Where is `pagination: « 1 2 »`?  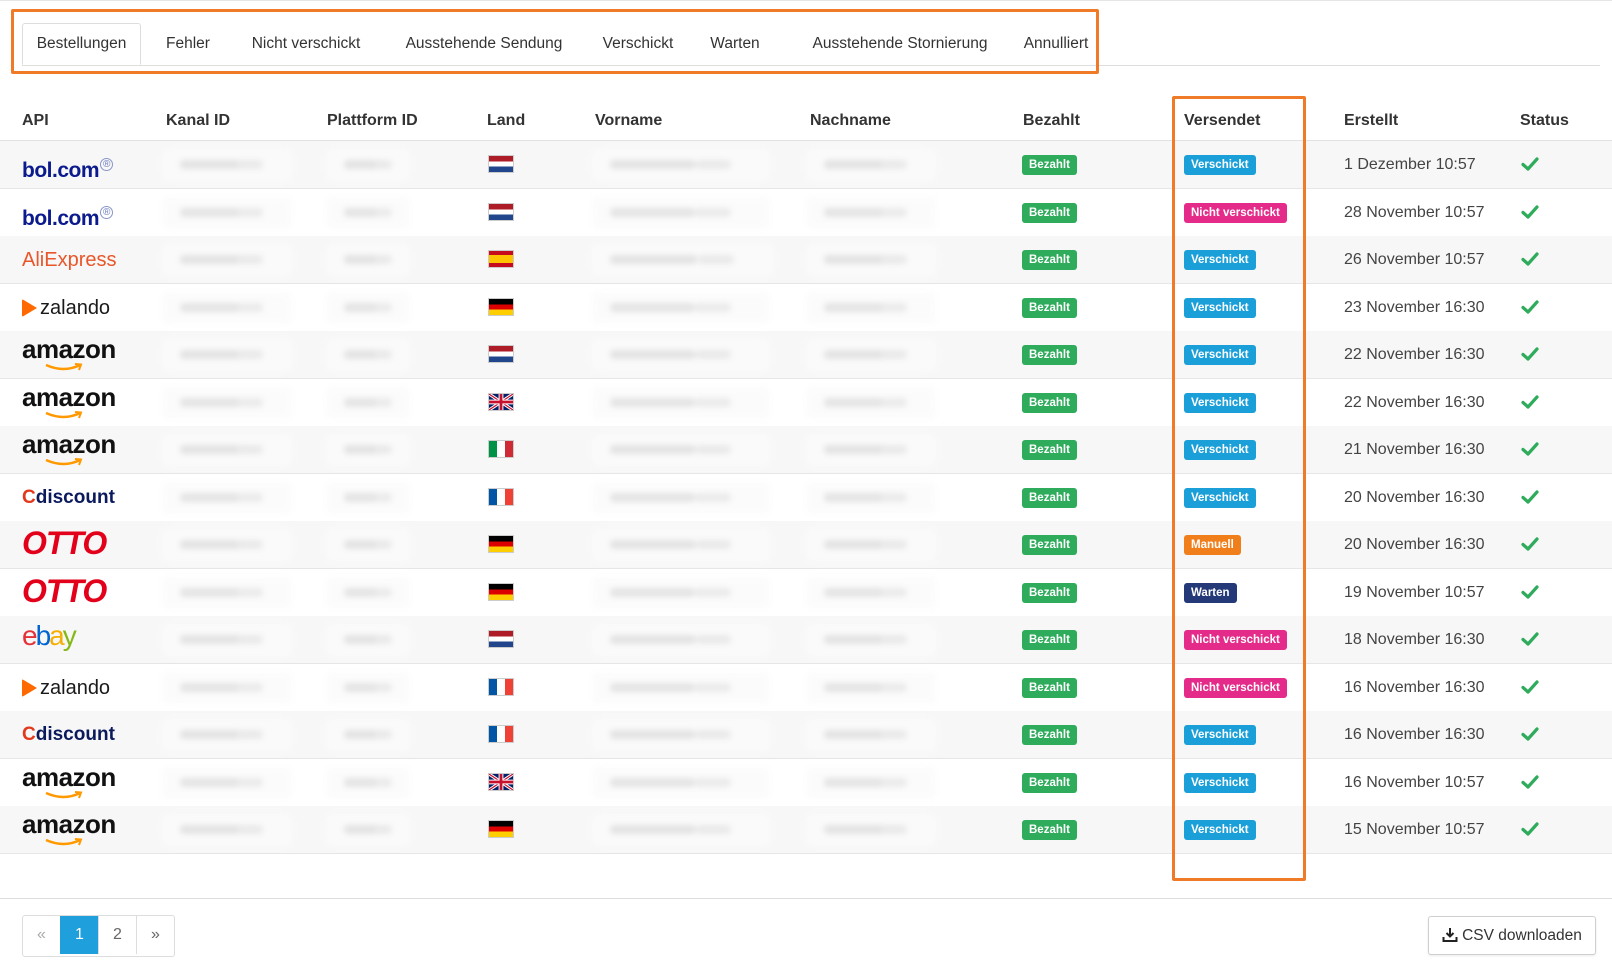 pagination: « 1 2 » is located at coordinates (98, 936).